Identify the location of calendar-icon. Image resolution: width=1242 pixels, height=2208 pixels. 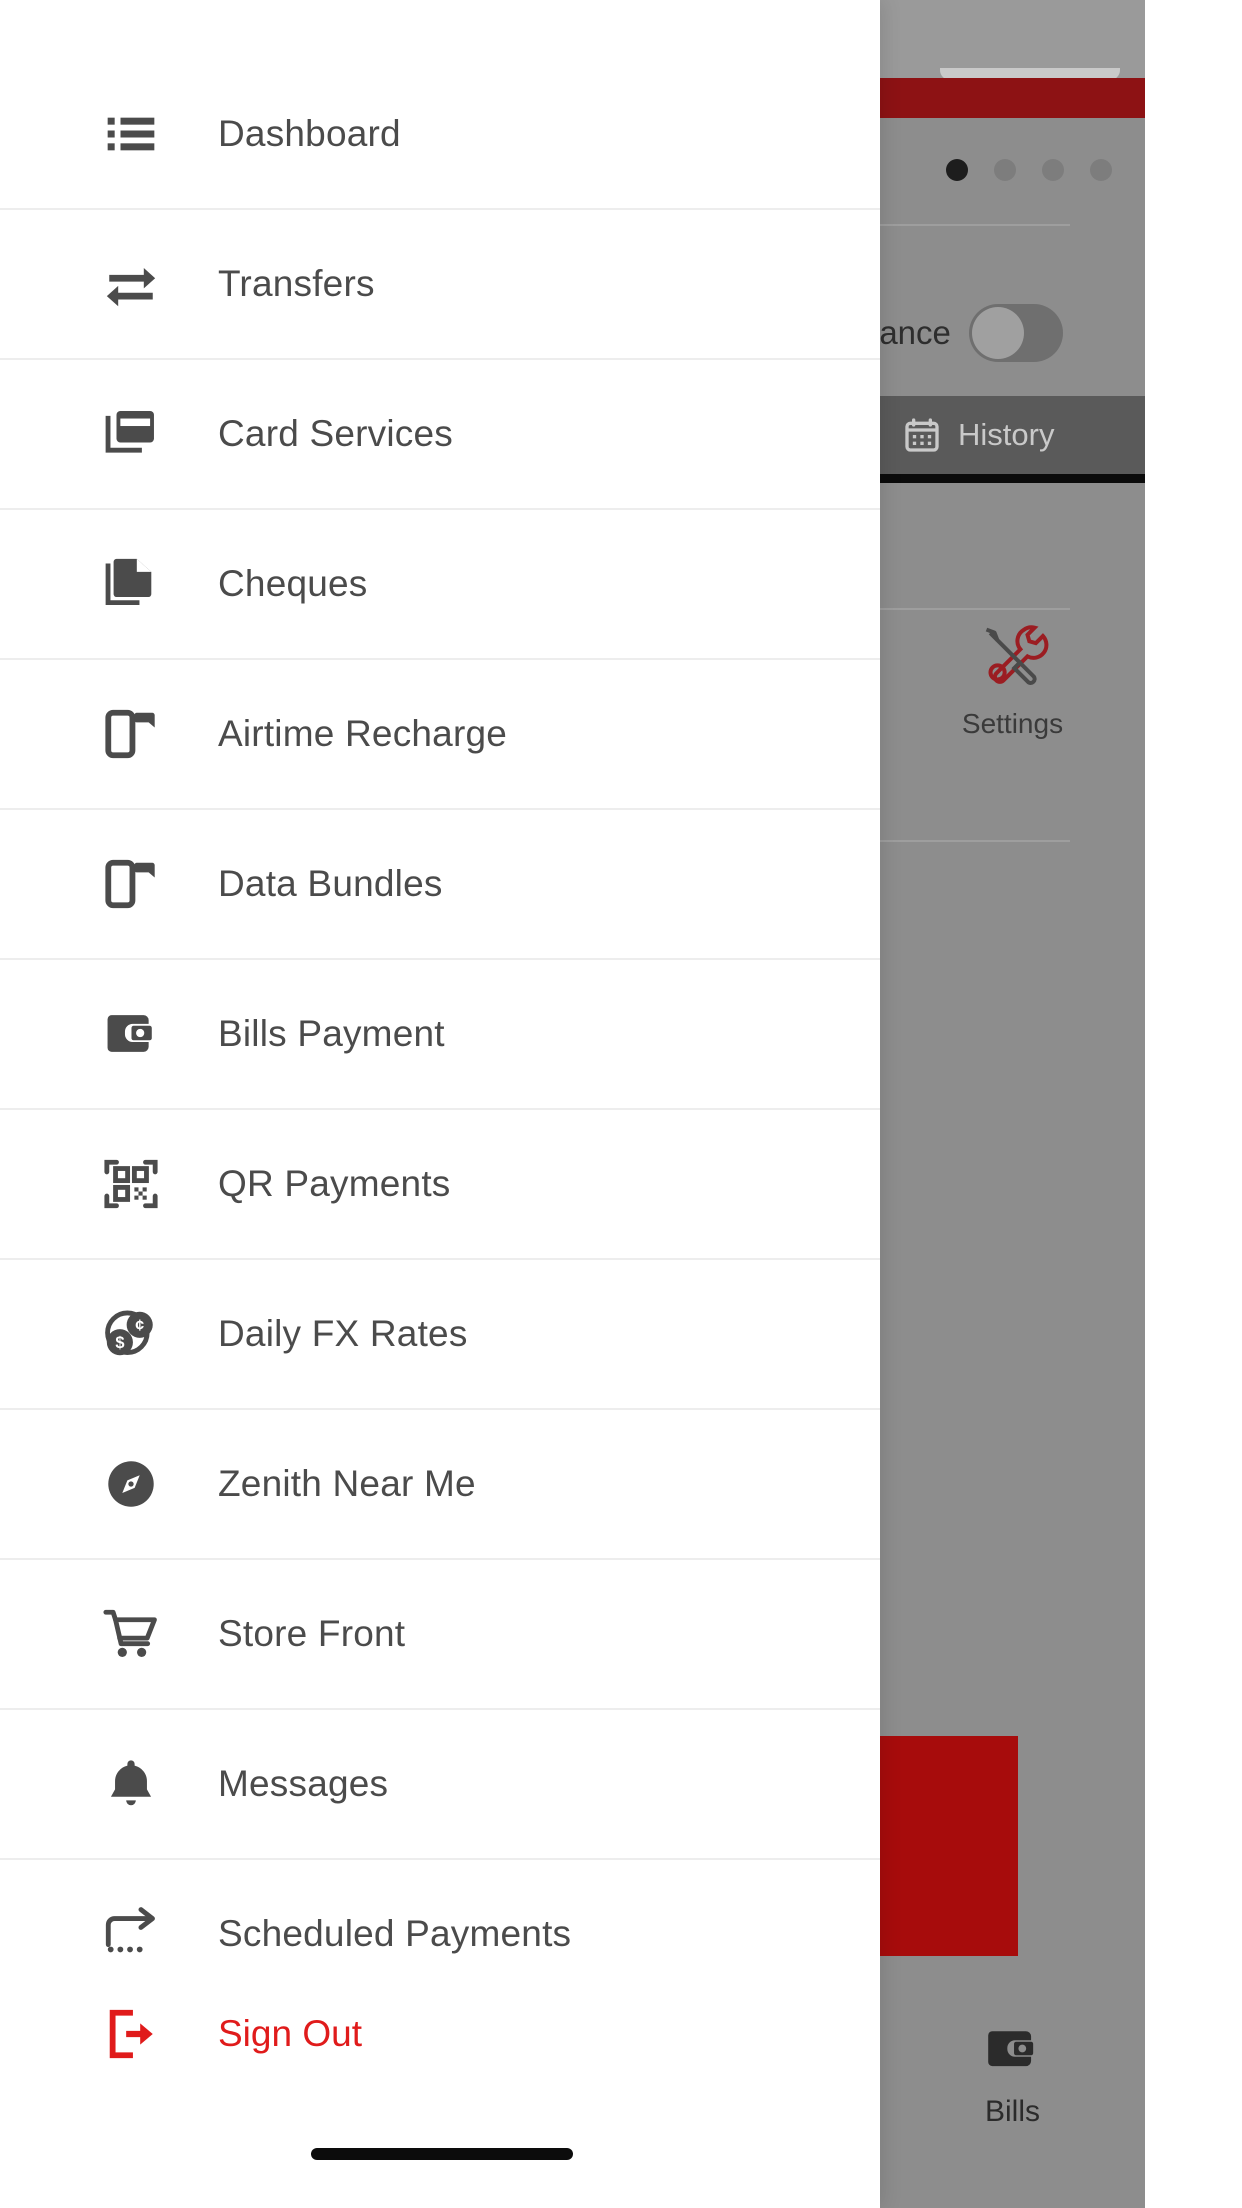
(922, 435).